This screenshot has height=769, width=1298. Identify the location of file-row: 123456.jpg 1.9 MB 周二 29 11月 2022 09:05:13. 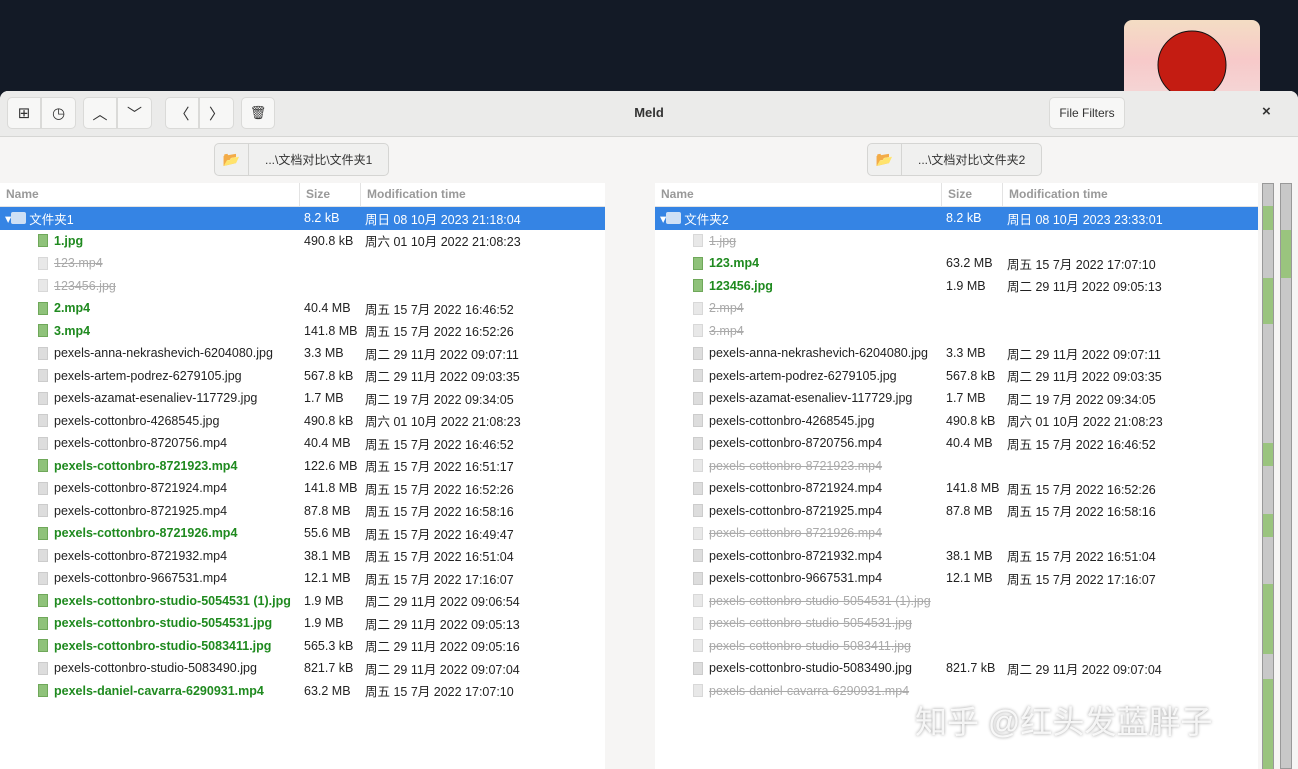
(956, 286).